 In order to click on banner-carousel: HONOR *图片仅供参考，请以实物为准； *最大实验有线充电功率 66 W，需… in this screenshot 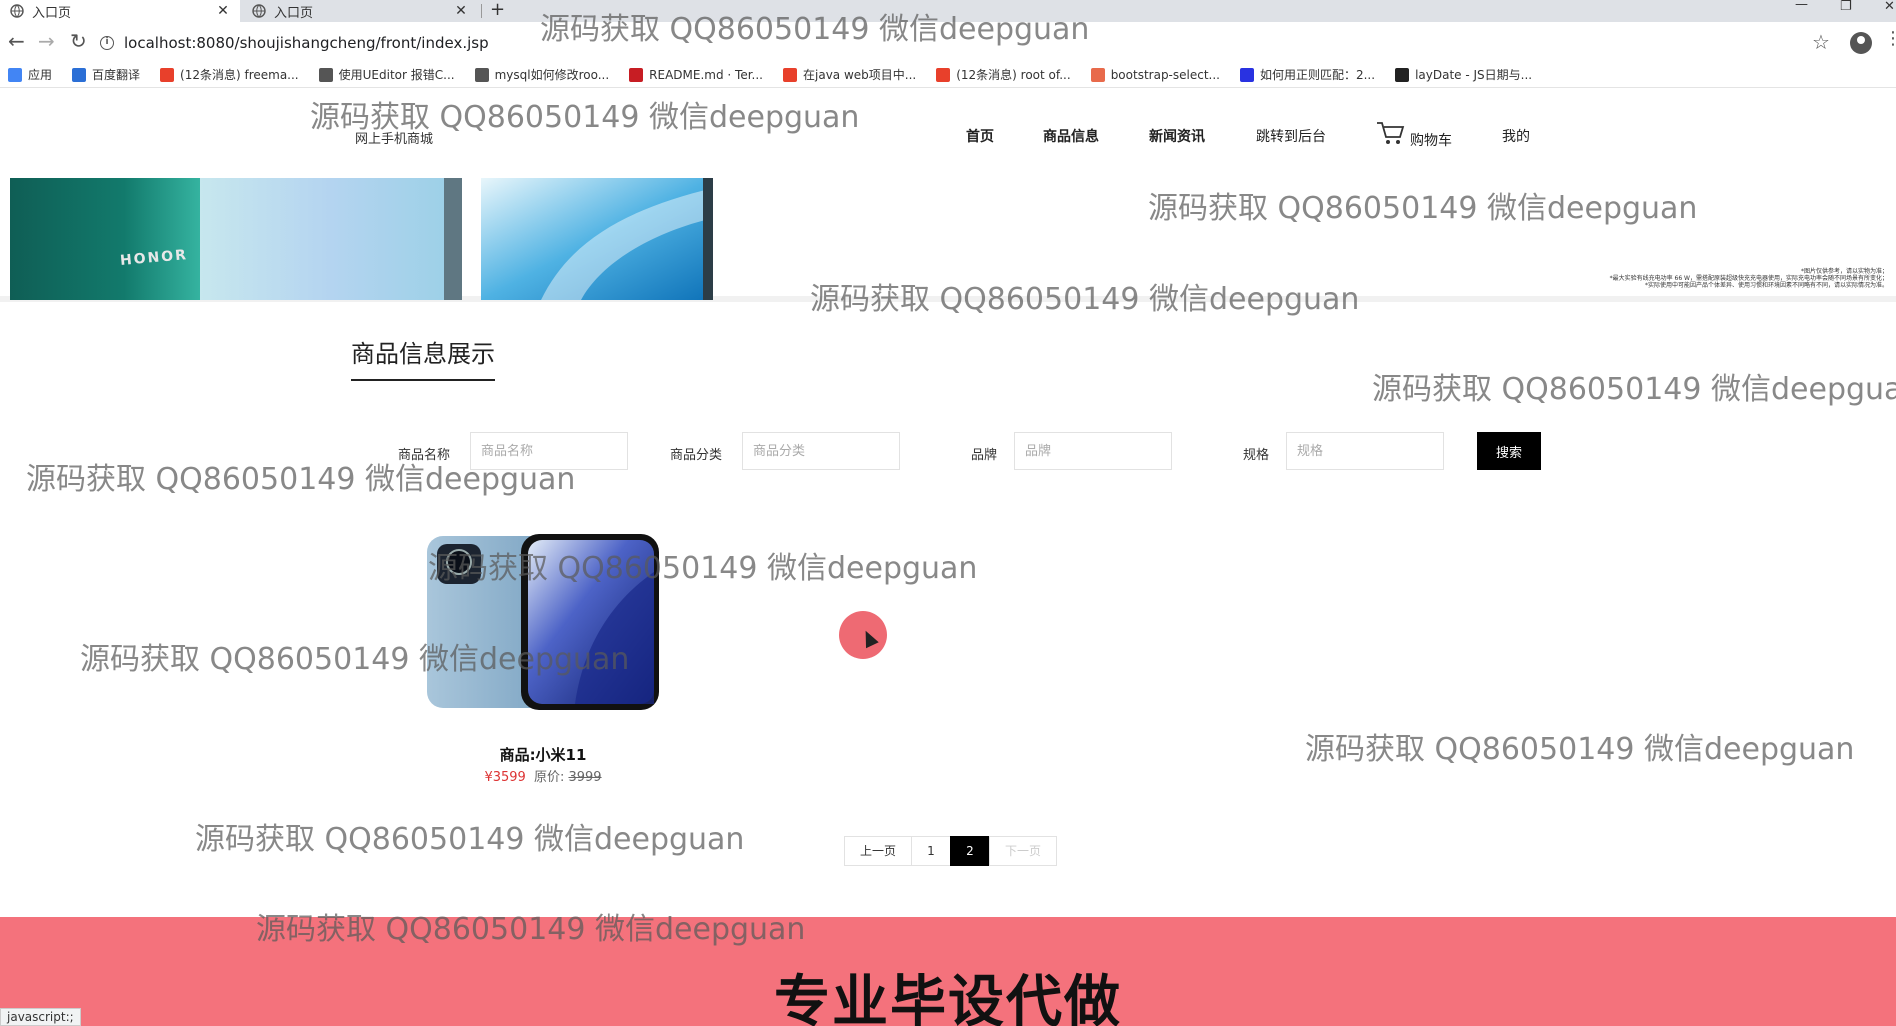, I will do `click(948, 240)`.